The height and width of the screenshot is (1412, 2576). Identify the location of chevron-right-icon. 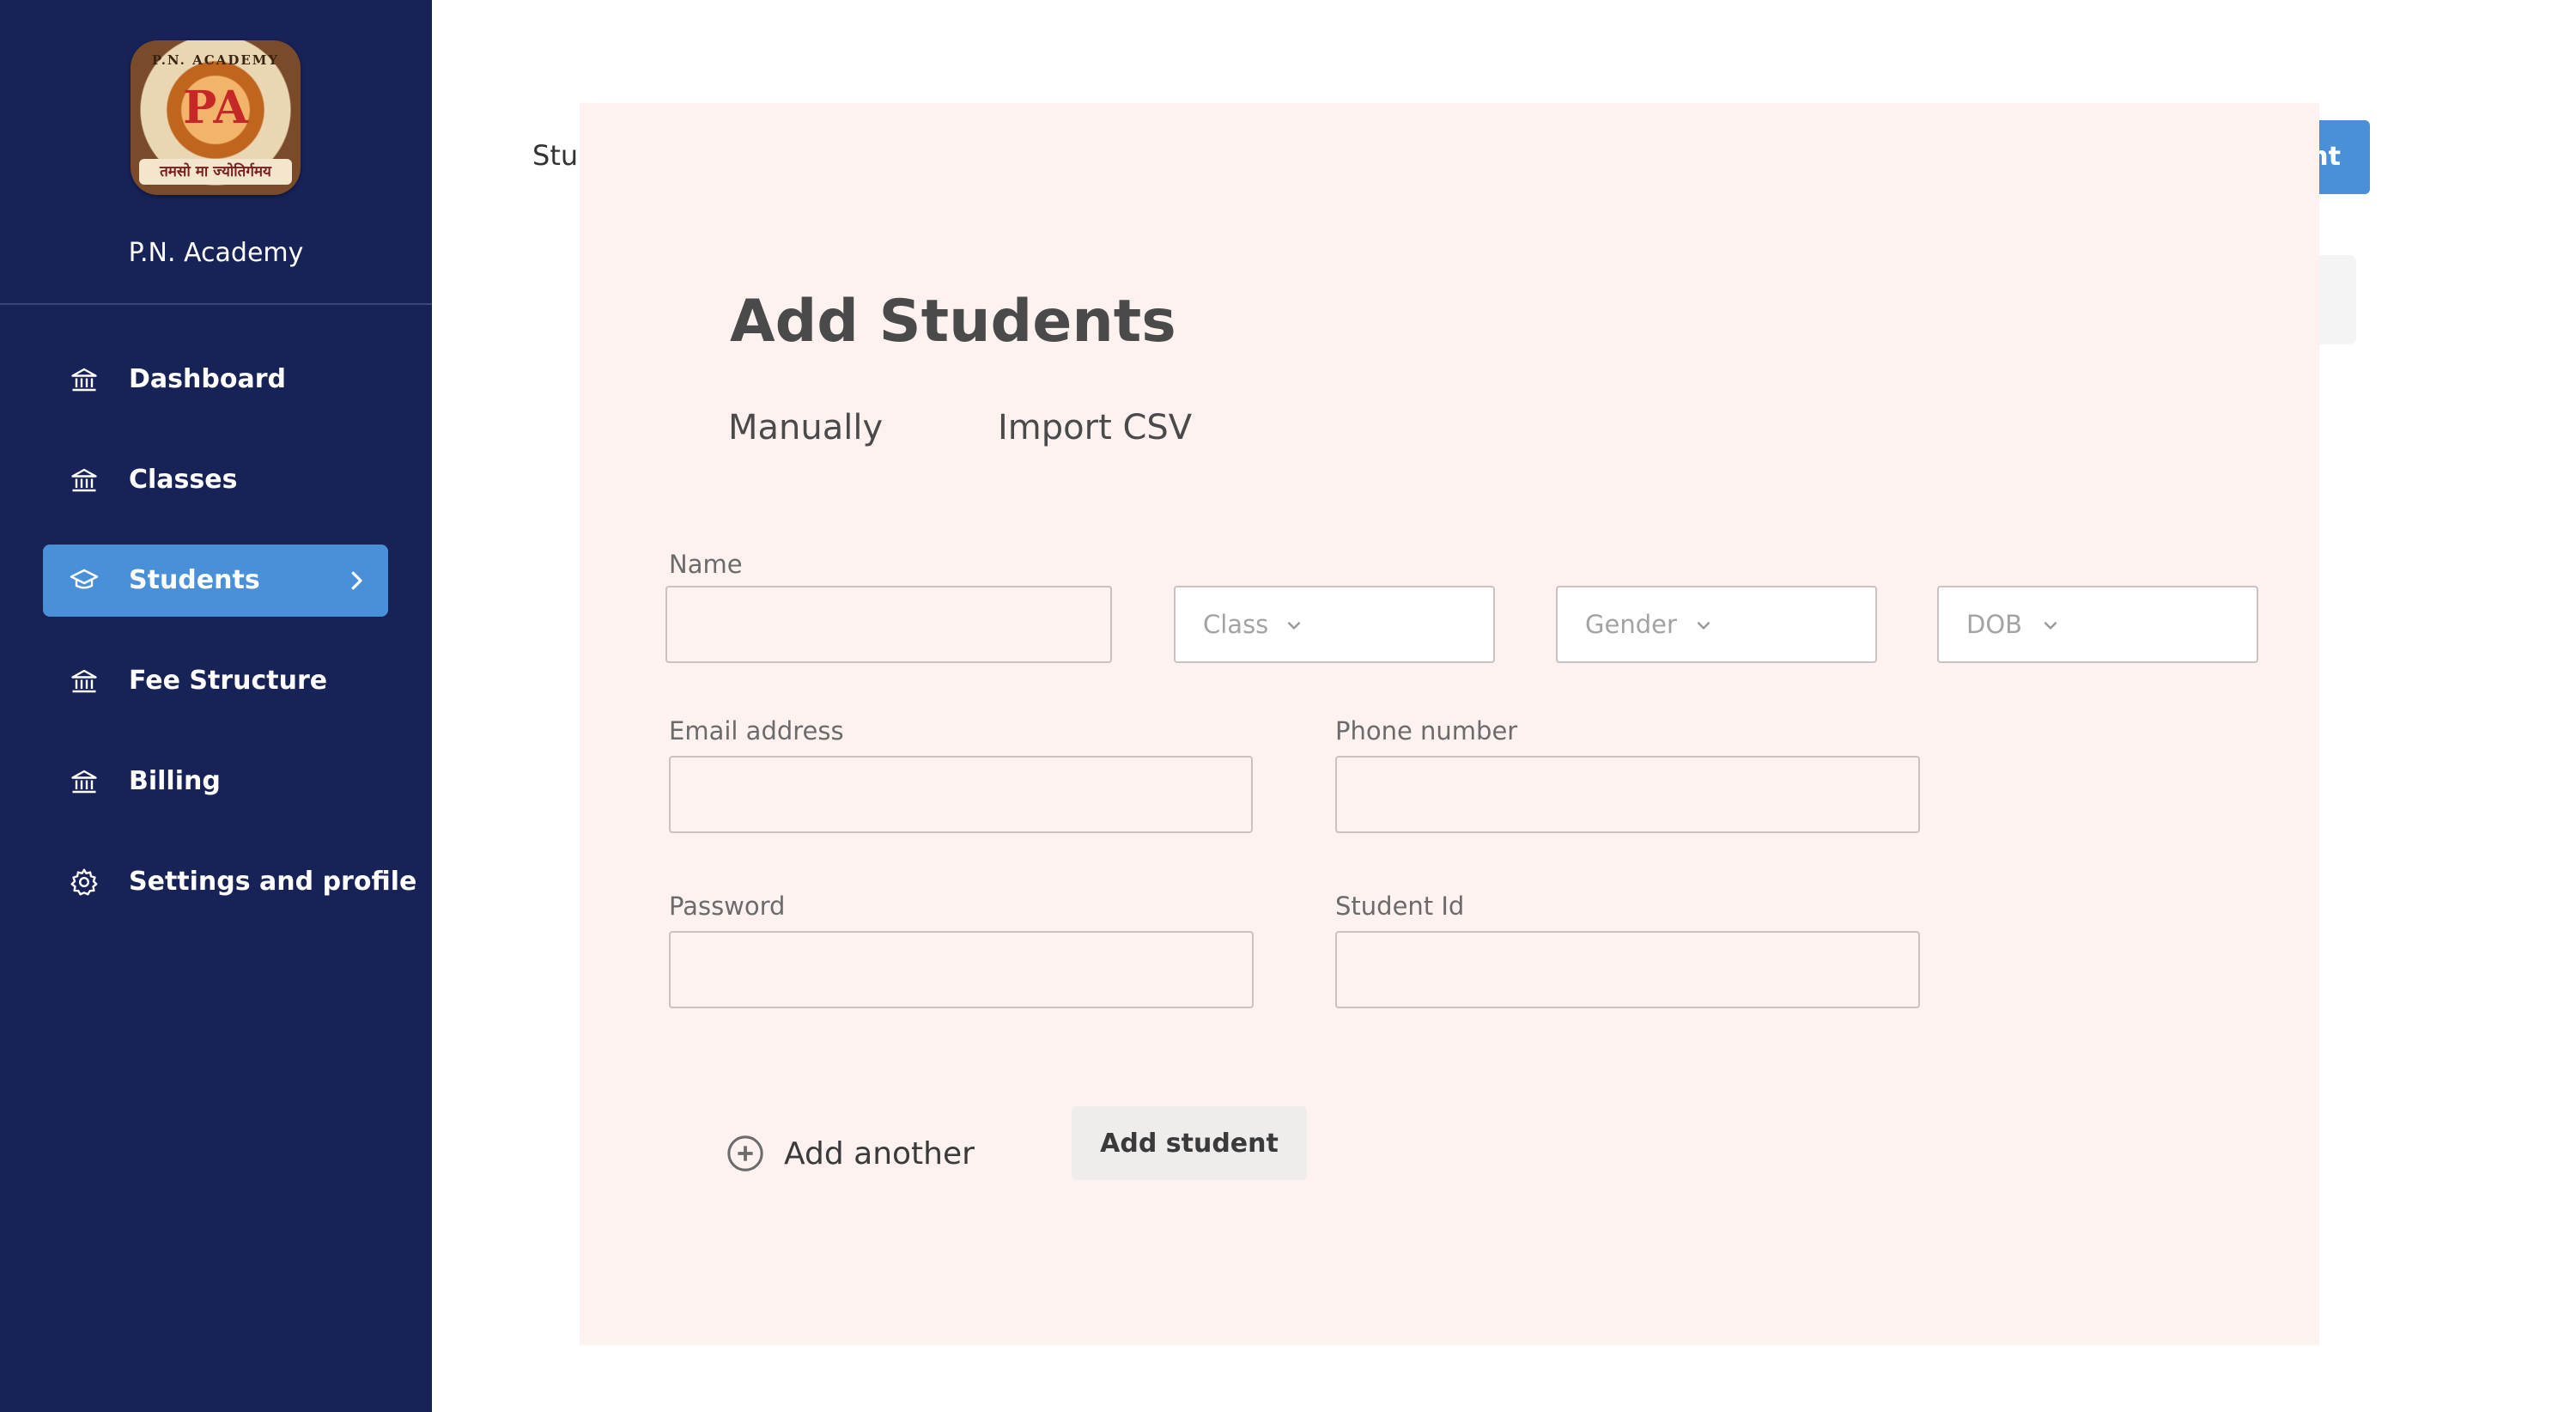
(356, 580).